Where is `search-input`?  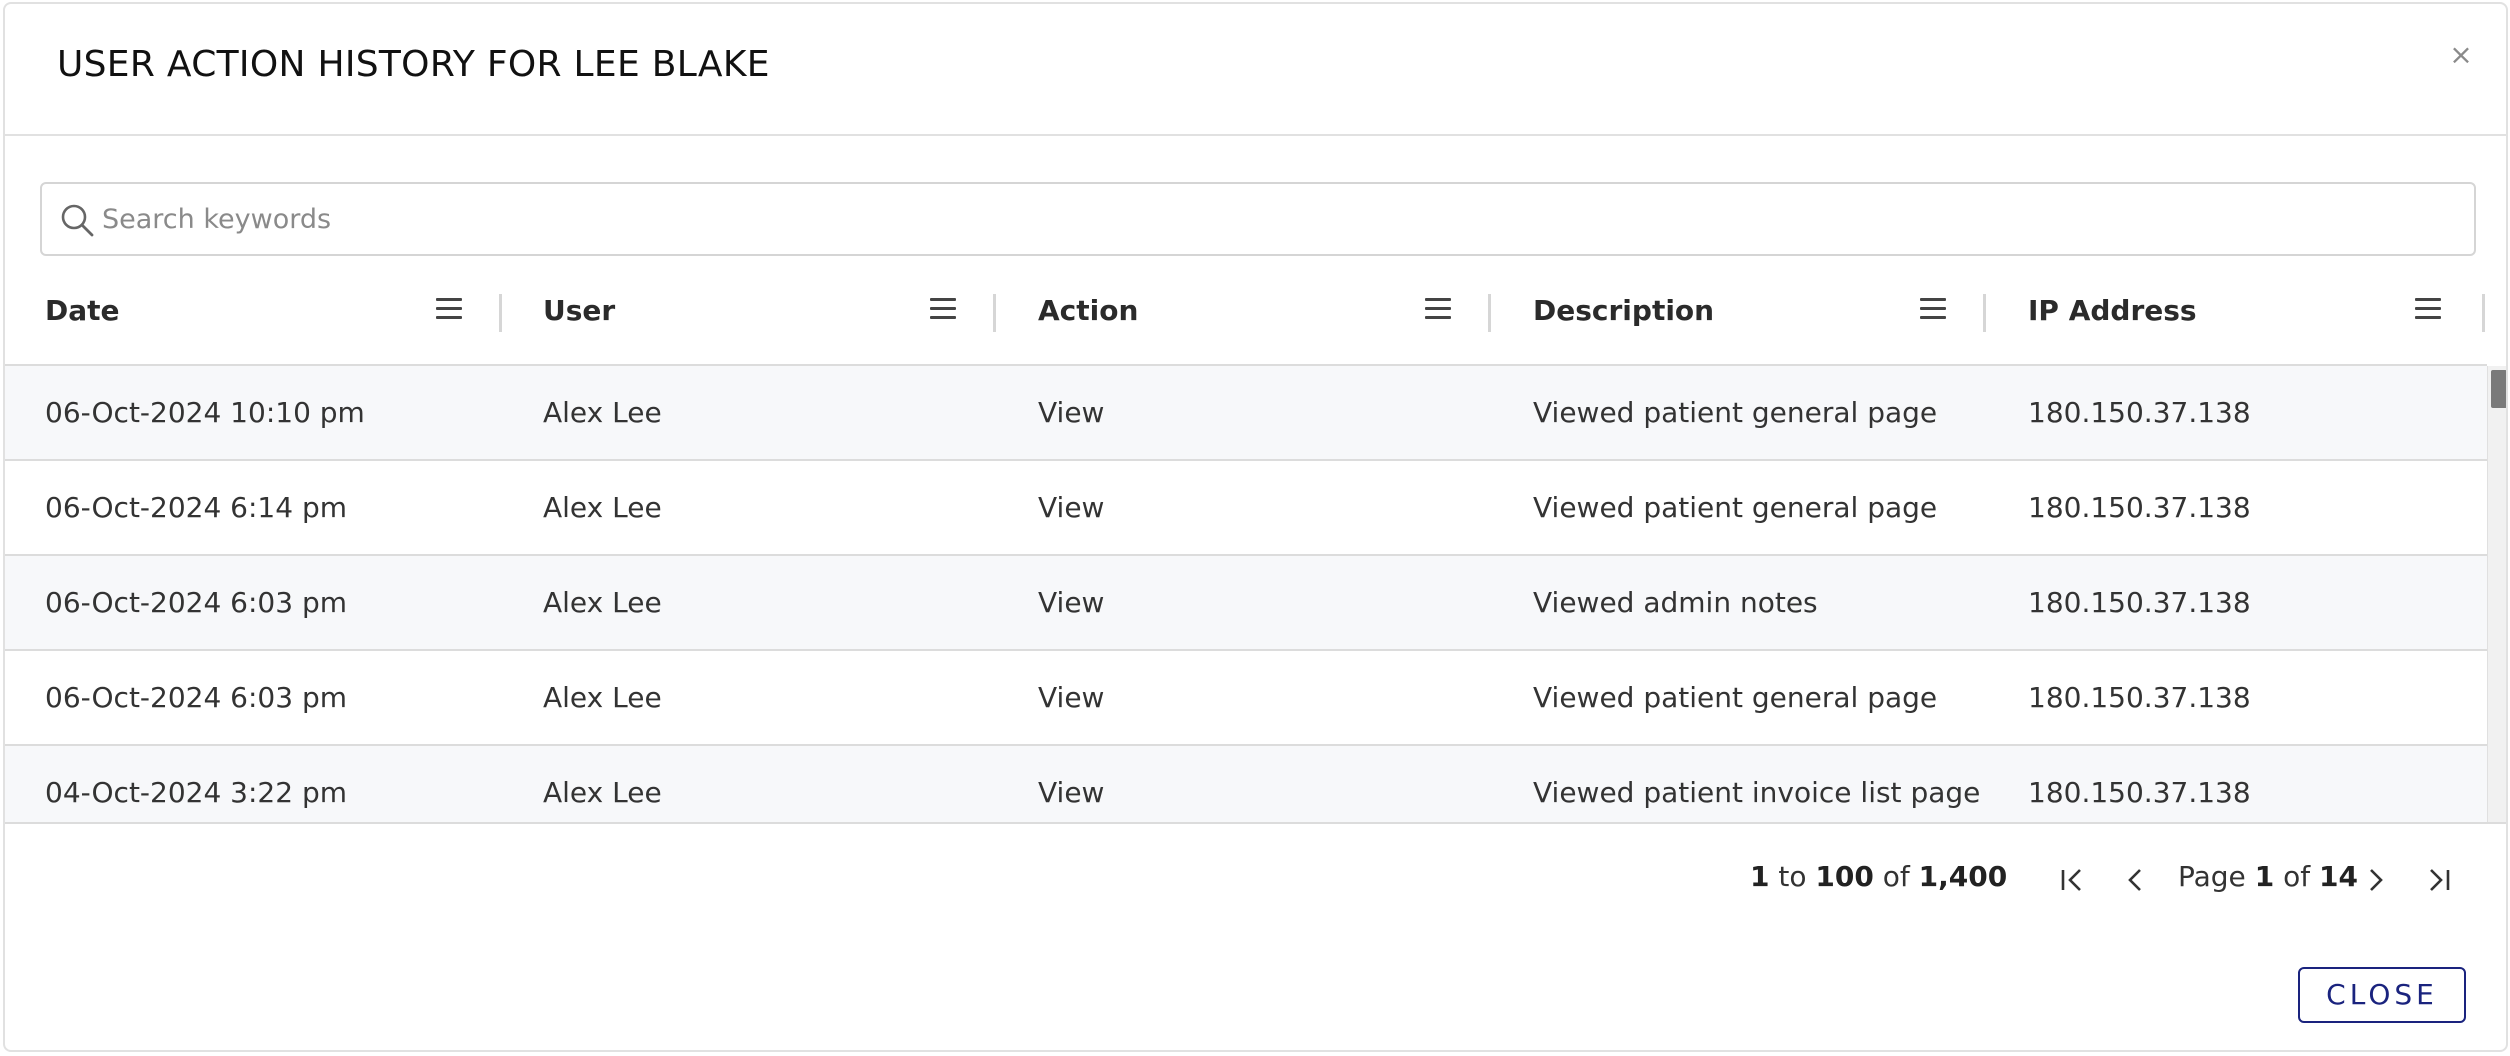
search-input is located at coordinates (1282, 219).